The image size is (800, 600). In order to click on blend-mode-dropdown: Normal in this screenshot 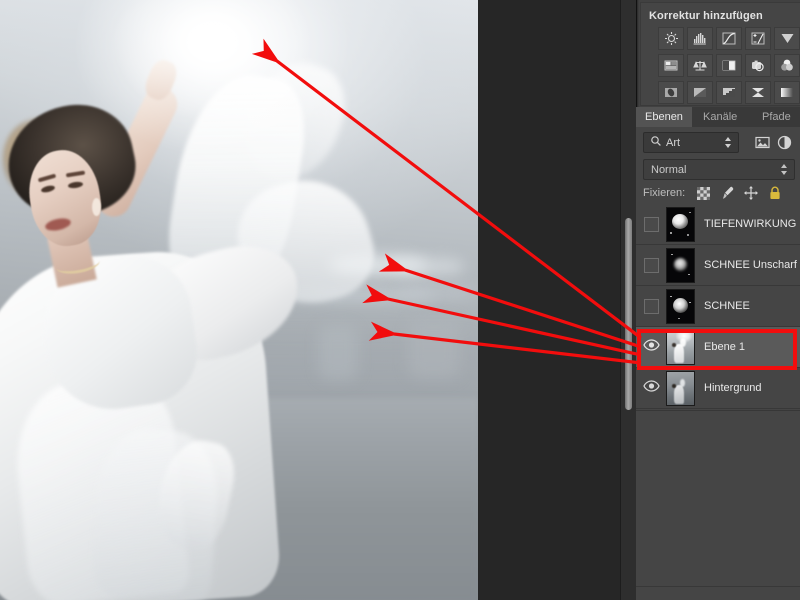, I will do `click(719, 169)`.